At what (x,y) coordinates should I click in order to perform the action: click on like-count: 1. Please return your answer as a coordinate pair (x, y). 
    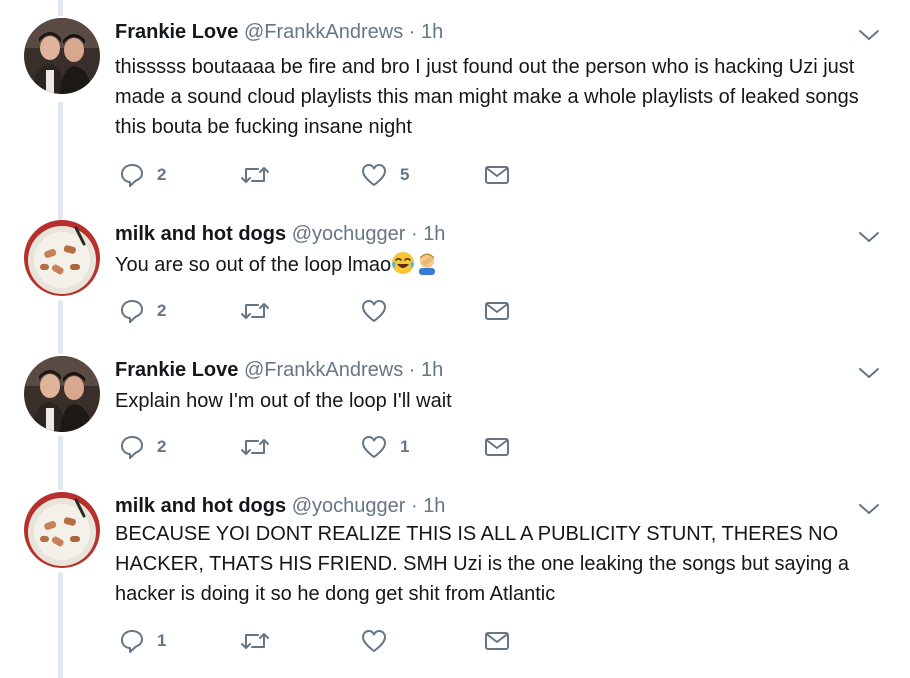
    Looking at the image, I should click on (405, 446).